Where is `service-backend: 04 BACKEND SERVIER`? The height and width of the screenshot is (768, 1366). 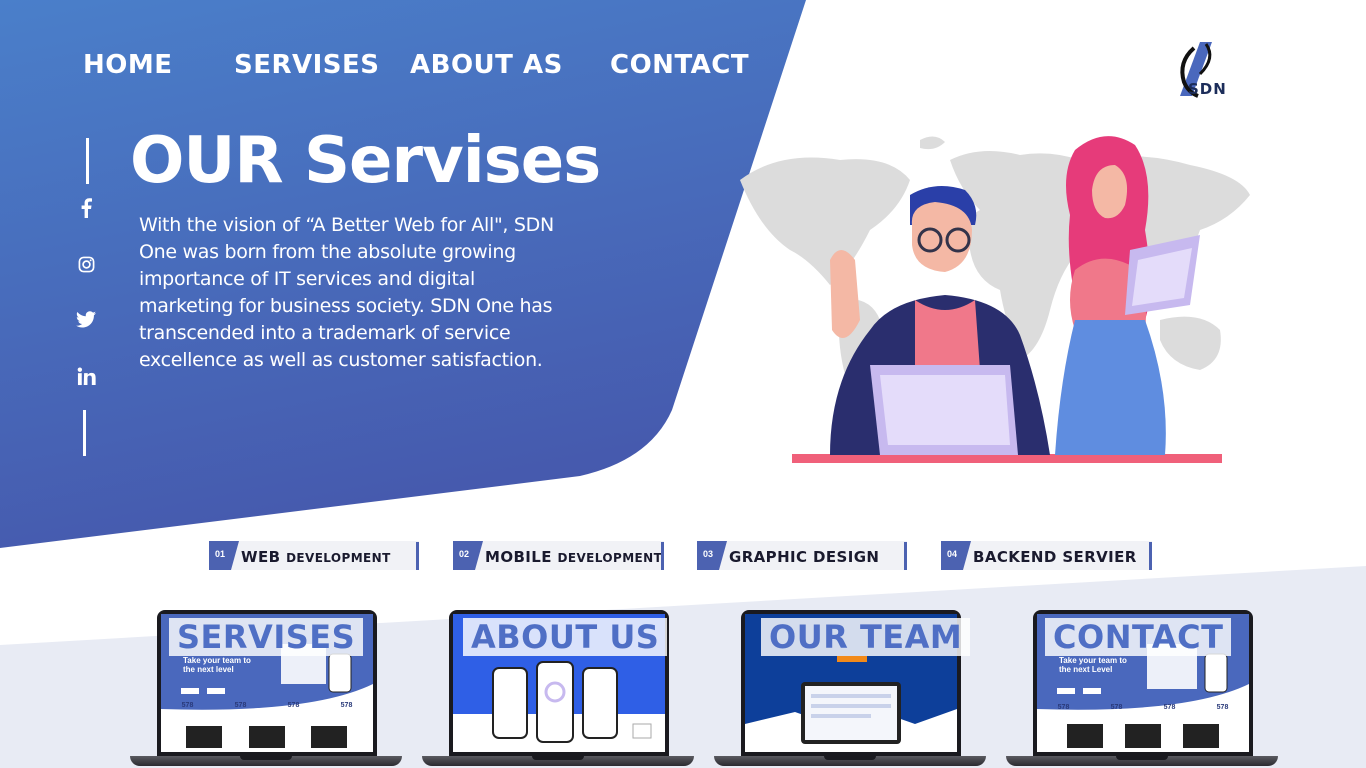
service-backend: 04 BACKEND SERVIER is located at coordinates (1046, 555).